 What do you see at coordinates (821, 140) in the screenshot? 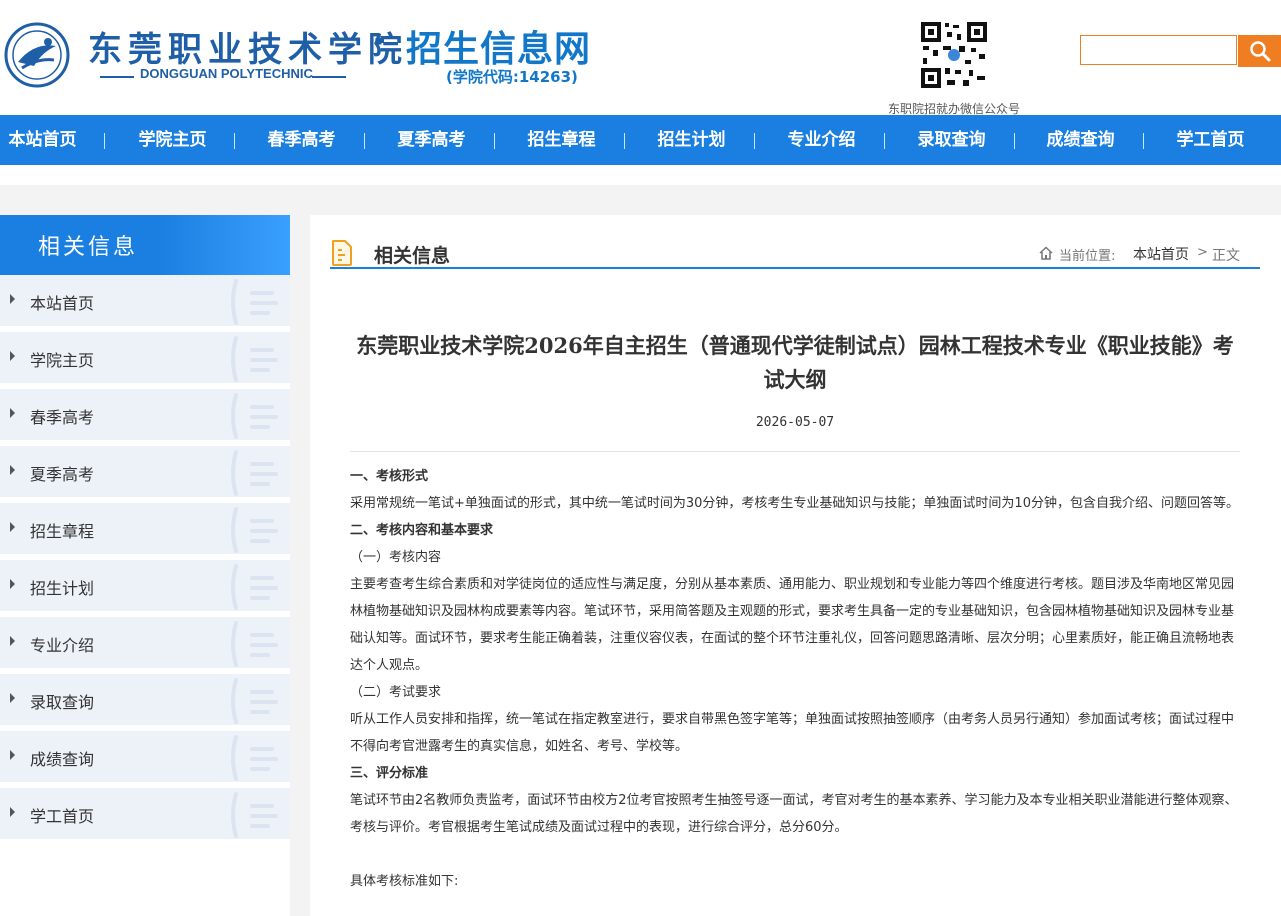
I see `nav-item-majors: 专业介绍` at bounding box center [821, 140].